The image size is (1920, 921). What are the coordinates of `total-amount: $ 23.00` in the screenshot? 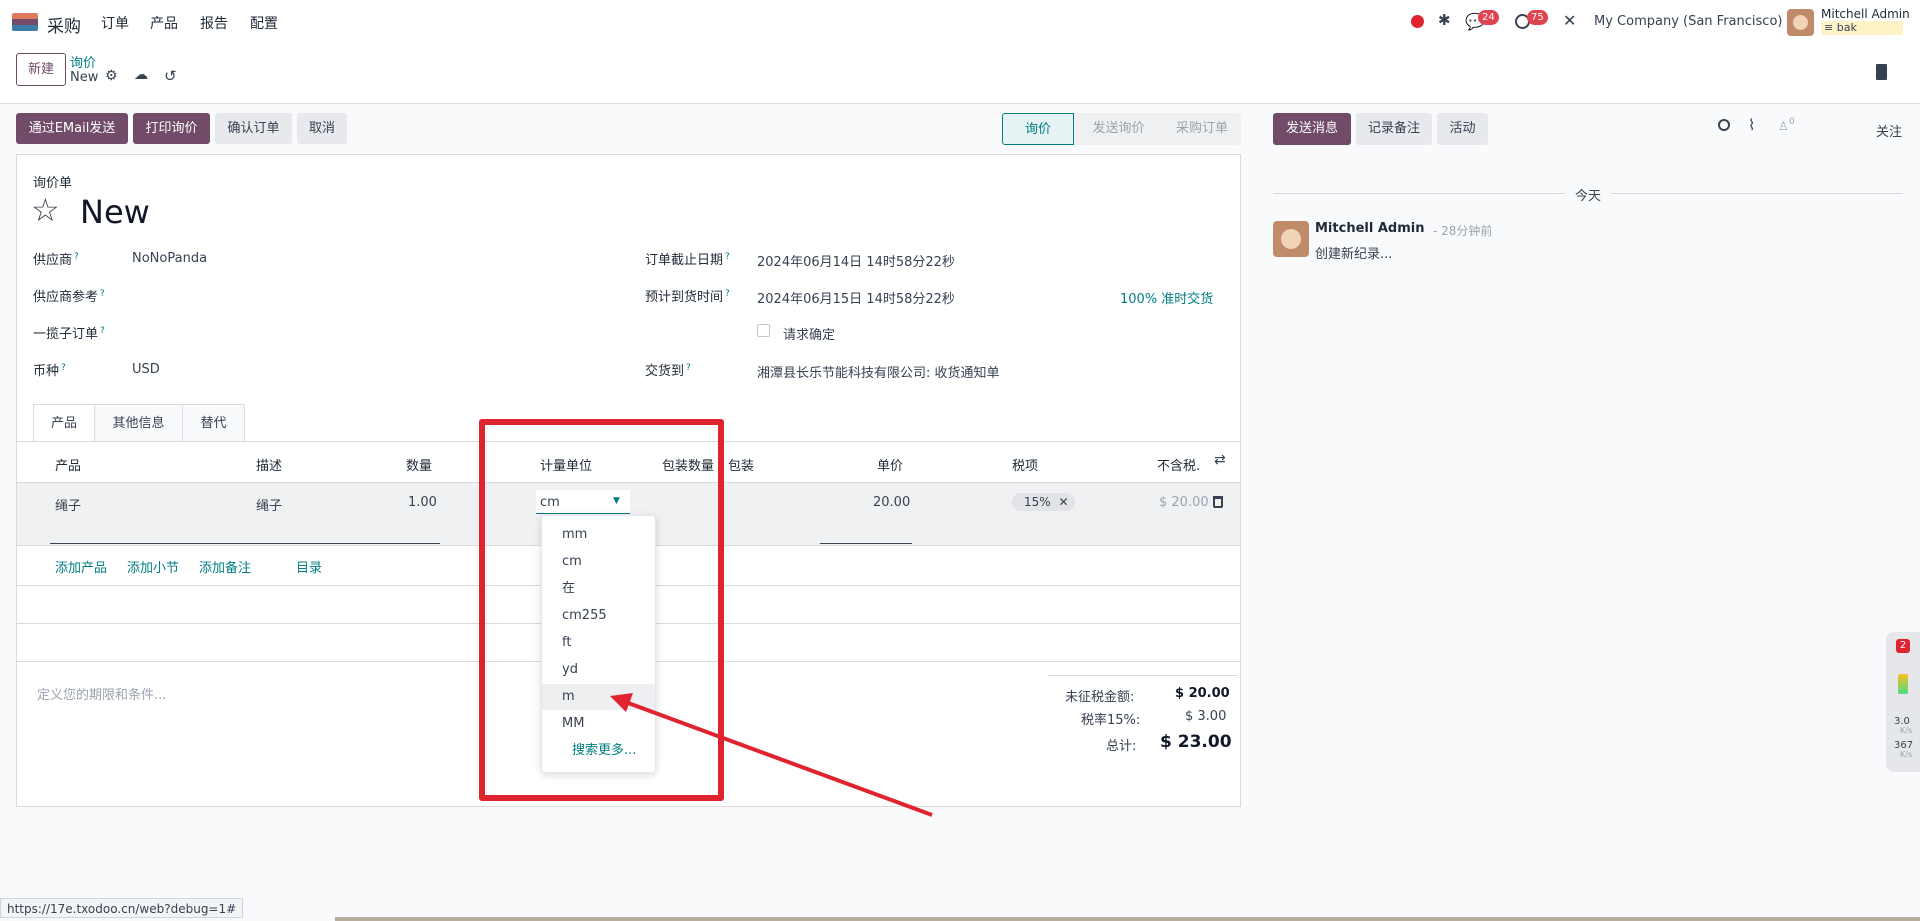 It's located at (1196, 742).